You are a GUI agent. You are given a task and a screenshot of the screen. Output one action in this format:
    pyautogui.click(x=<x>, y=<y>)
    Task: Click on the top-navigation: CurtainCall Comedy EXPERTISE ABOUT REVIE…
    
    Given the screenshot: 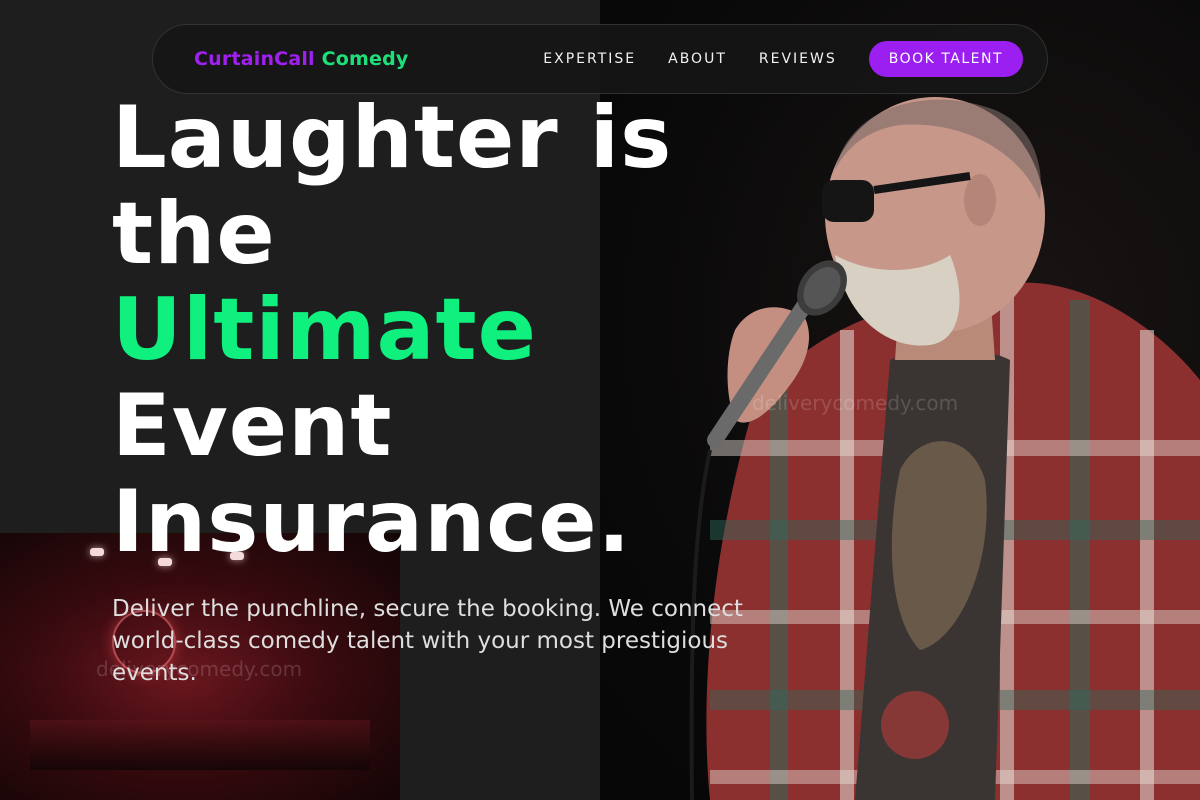 What is the action you would take?
    pyautogui.click(x=600, y=59)
    